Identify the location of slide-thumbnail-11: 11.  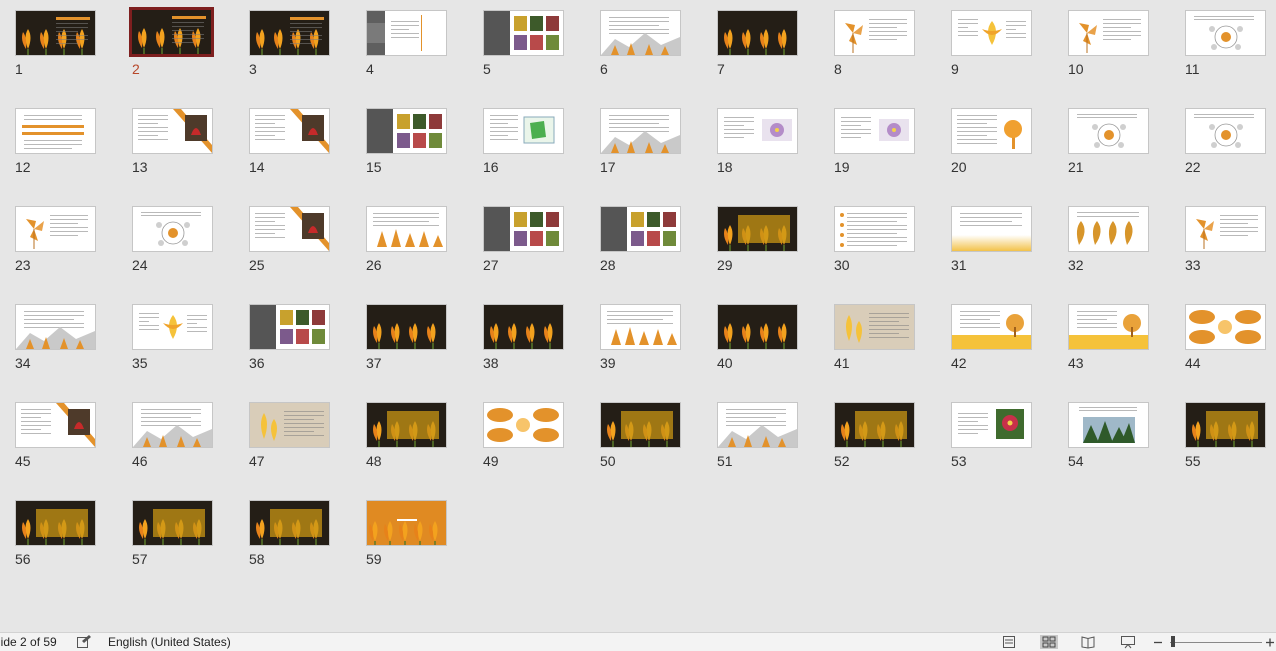
(1225, 43).